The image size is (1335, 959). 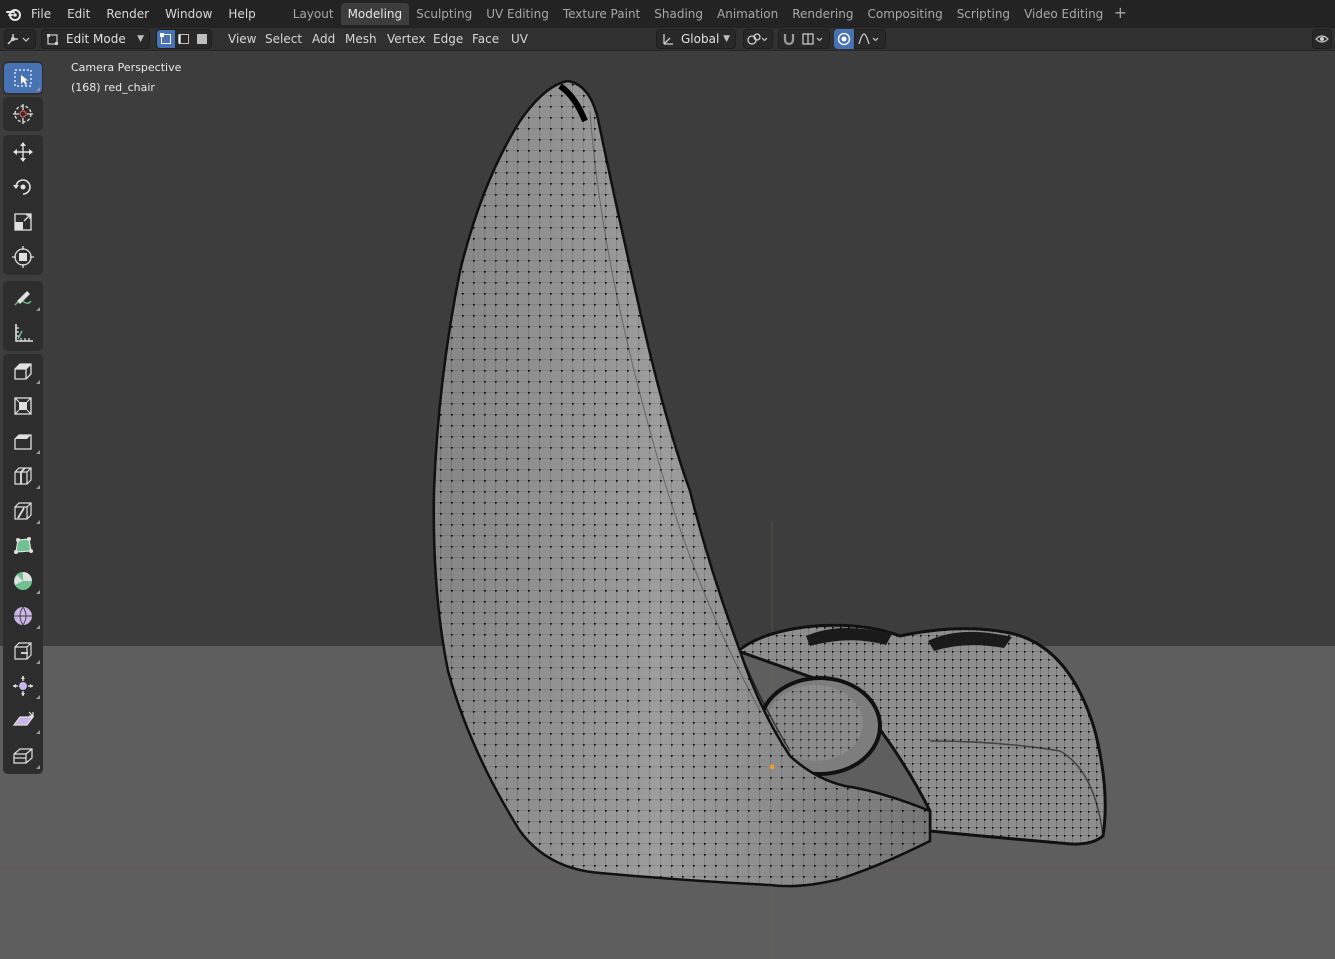 What do you see at coordinates (166, 39) in the screenshot?
I see `vertex-select-button` at bounding box center [166, 39].